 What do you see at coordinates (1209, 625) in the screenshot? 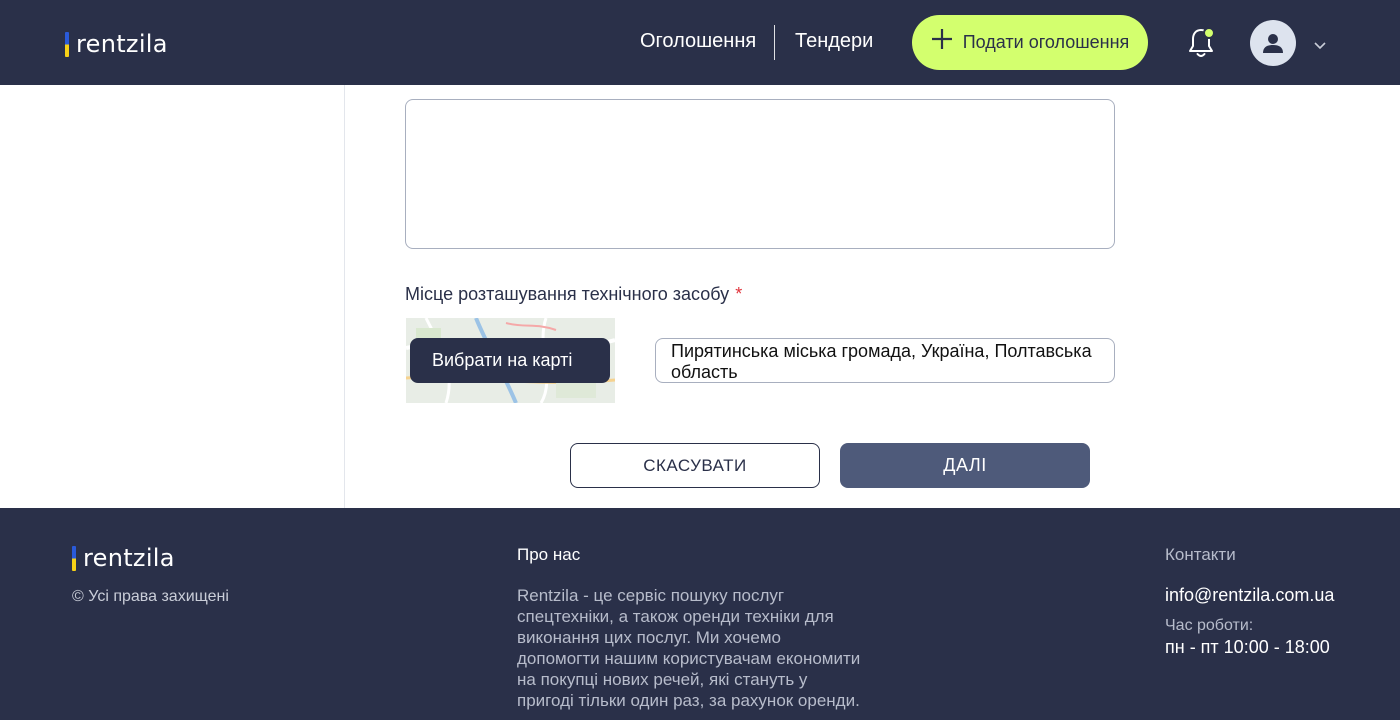
I see `working-hours-label: Час роботи:` at bounding box center [1209, 625].